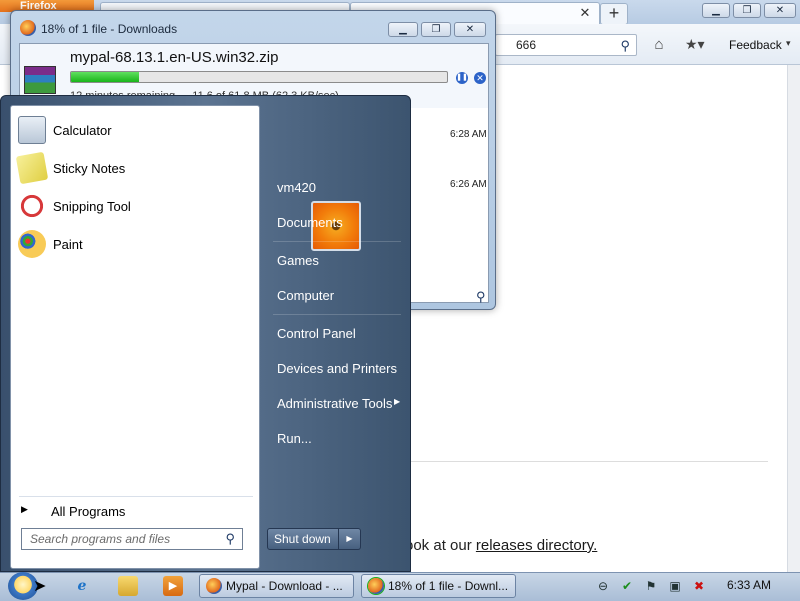 The height and width of the screenshot is (601, 800). What do you see at coordinates (298, 260) in the screenshot?
I see `games-link: Games` at bounding box center [298, 260].